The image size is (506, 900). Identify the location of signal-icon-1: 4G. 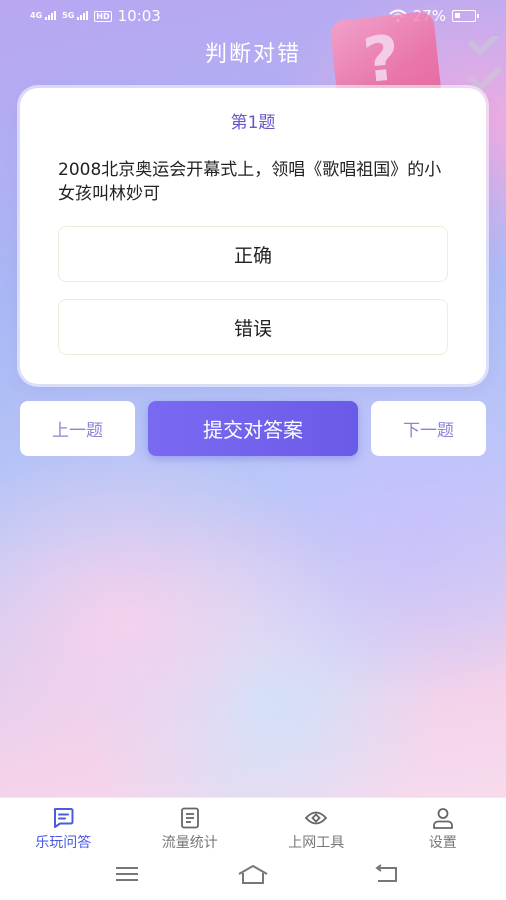
(43, 15).